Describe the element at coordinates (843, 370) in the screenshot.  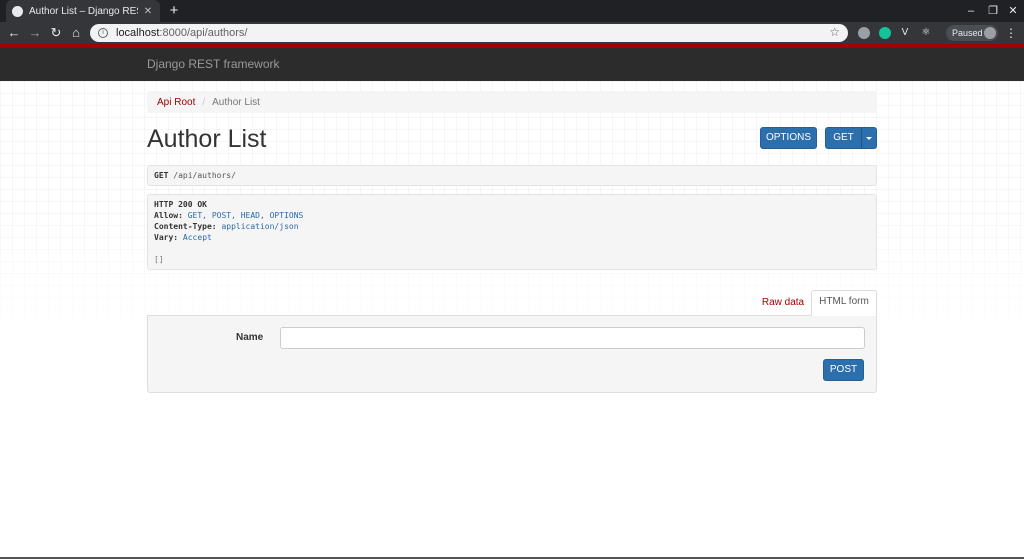
I see `post-button: POST` at that location.